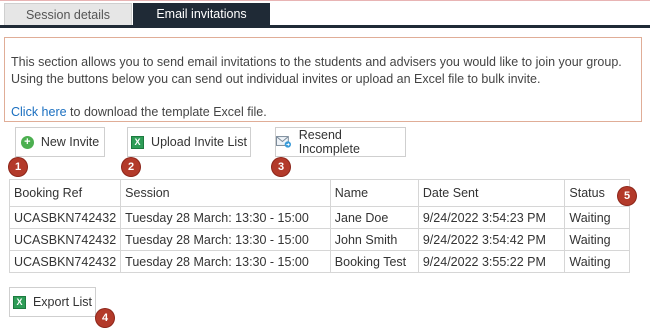 The image size is (650, 333). What do you see at coordinates (374, 193) in the screenshot?
I see `column-header-name: Name` at bounding box center [374, 193].